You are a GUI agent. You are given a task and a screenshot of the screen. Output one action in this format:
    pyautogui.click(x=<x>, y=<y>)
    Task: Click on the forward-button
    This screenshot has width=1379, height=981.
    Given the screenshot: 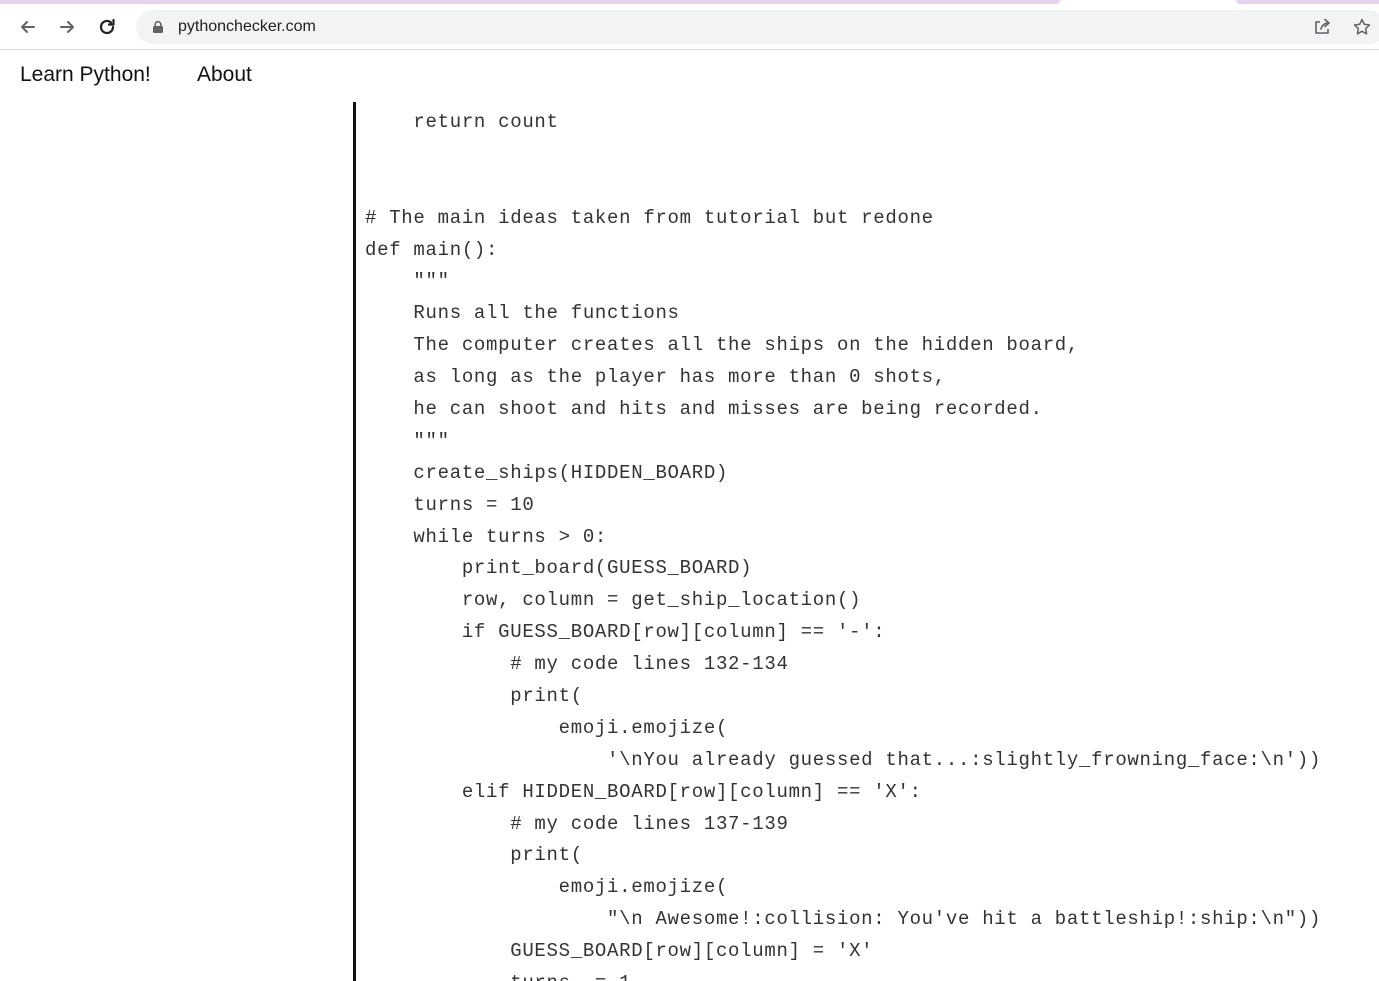 What is the action you would take?
    pyautogui.click(x=67, y=27)
    